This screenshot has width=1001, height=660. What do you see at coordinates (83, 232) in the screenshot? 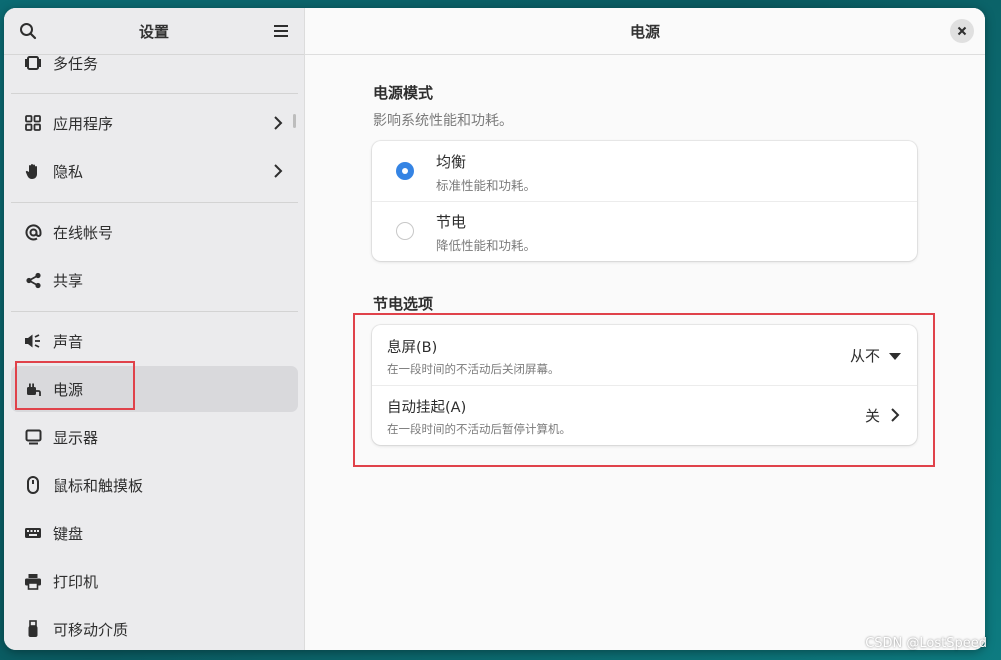
I see `sidebar-item-label: 在线帐号` at bounding box center [83, 232].